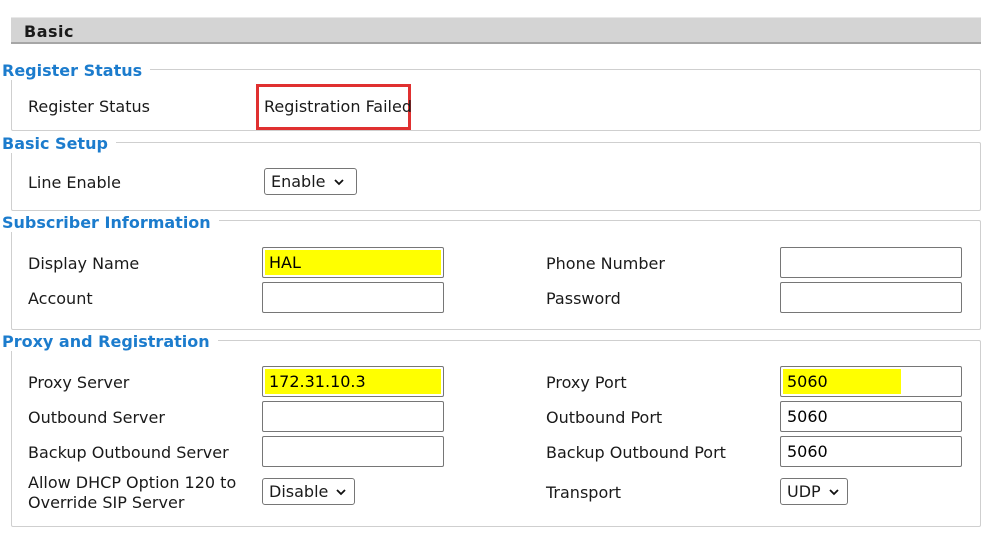  Describe the element at coordinates (299, 491) in the screenshot. I see `dhcp-option-select-value: Disable` at that location.